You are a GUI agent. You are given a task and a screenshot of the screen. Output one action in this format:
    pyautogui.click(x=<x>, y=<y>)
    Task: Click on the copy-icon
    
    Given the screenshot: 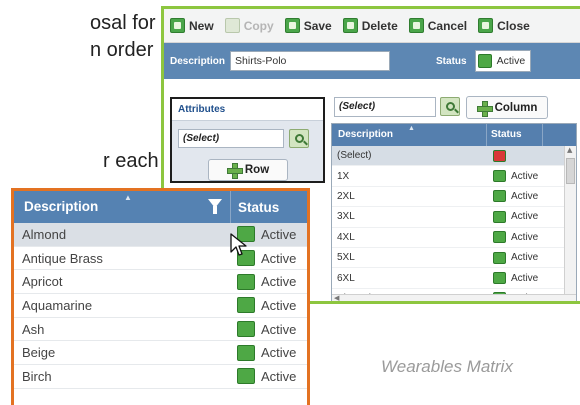 What is the action you would take?
    pyautogui.click(x=232, y=25)
    